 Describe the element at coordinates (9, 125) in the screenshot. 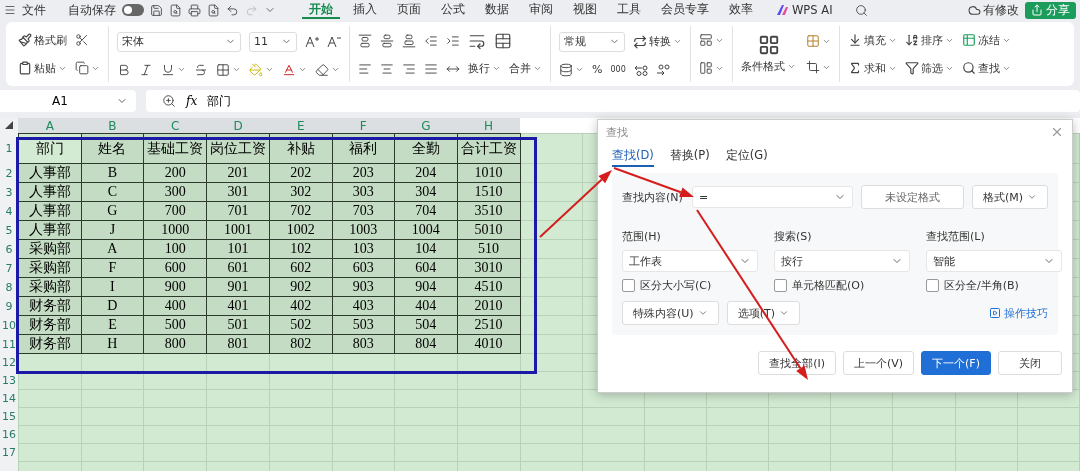

I see `select-all-icon` at that location.